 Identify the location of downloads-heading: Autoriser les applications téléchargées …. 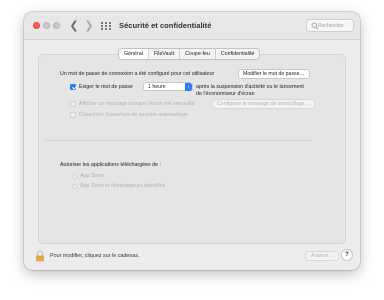
(110, 165).